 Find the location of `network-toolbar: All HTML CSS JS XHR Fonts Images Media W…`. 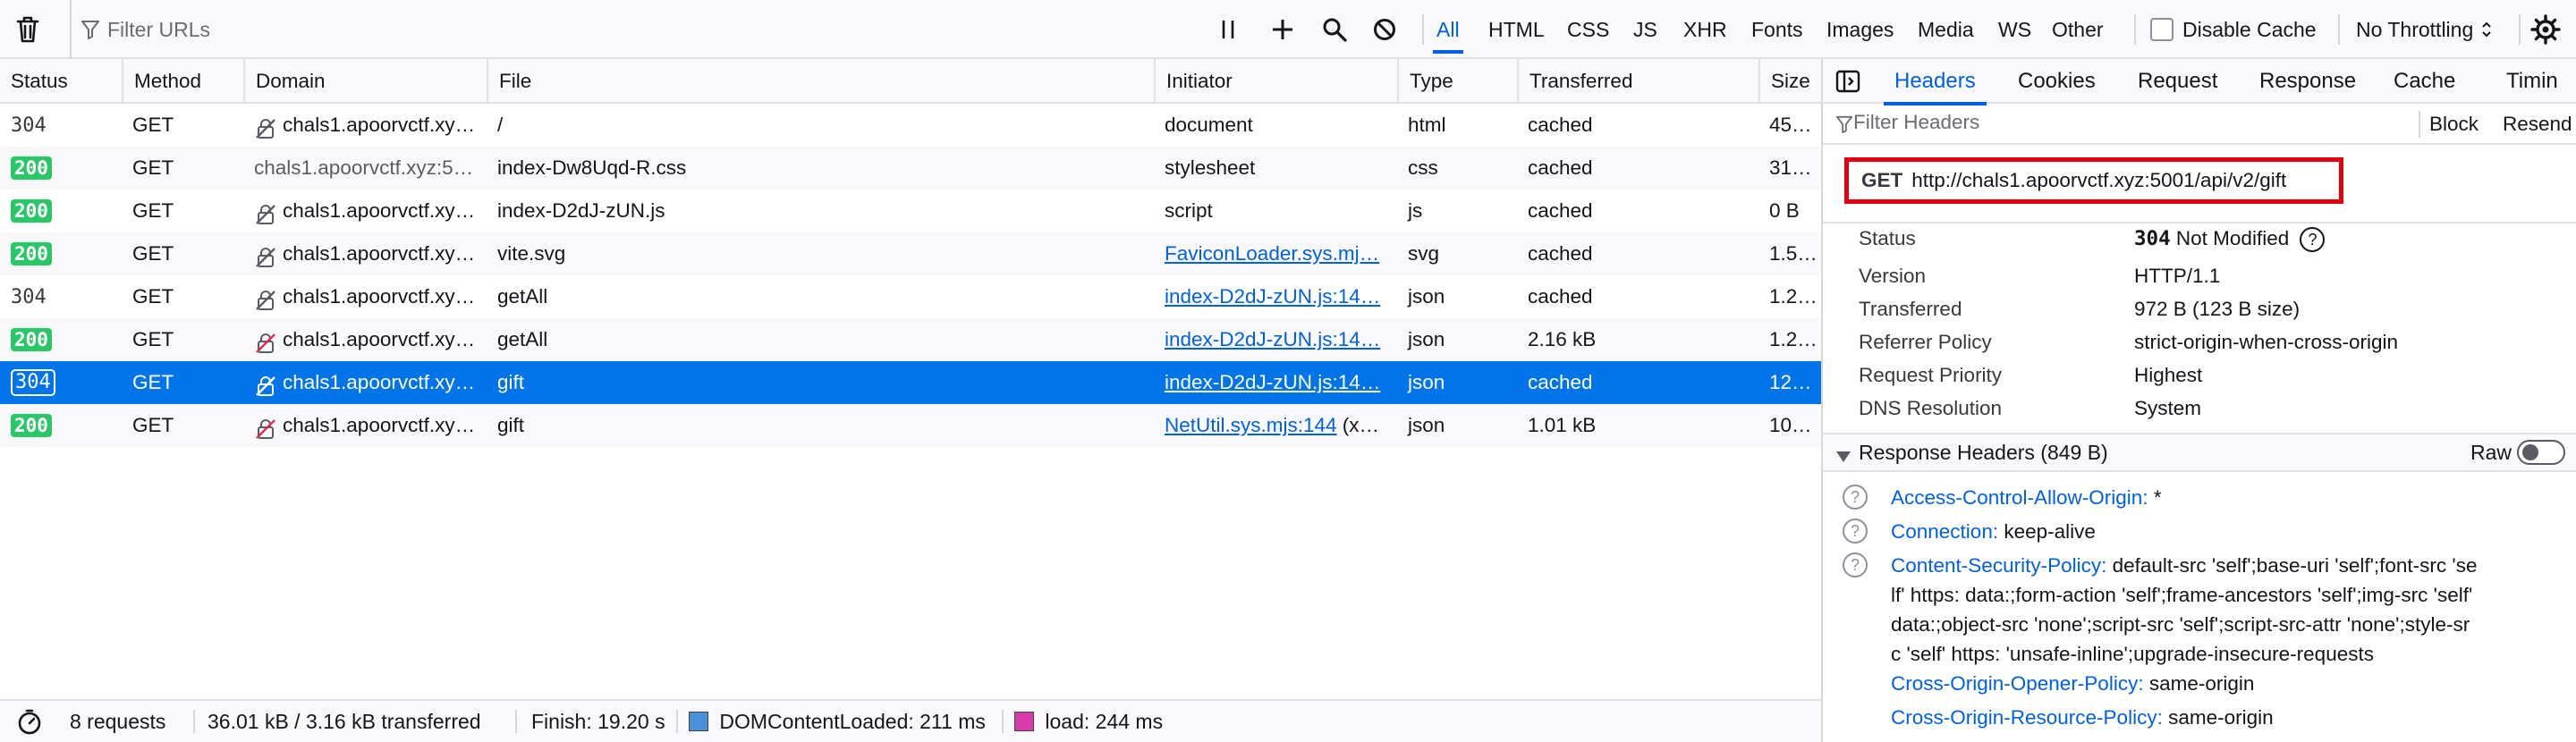

network-toolbar: All HTML CSS JS XHR Fonts Images Media W… is located at coordinates (1288, 29).